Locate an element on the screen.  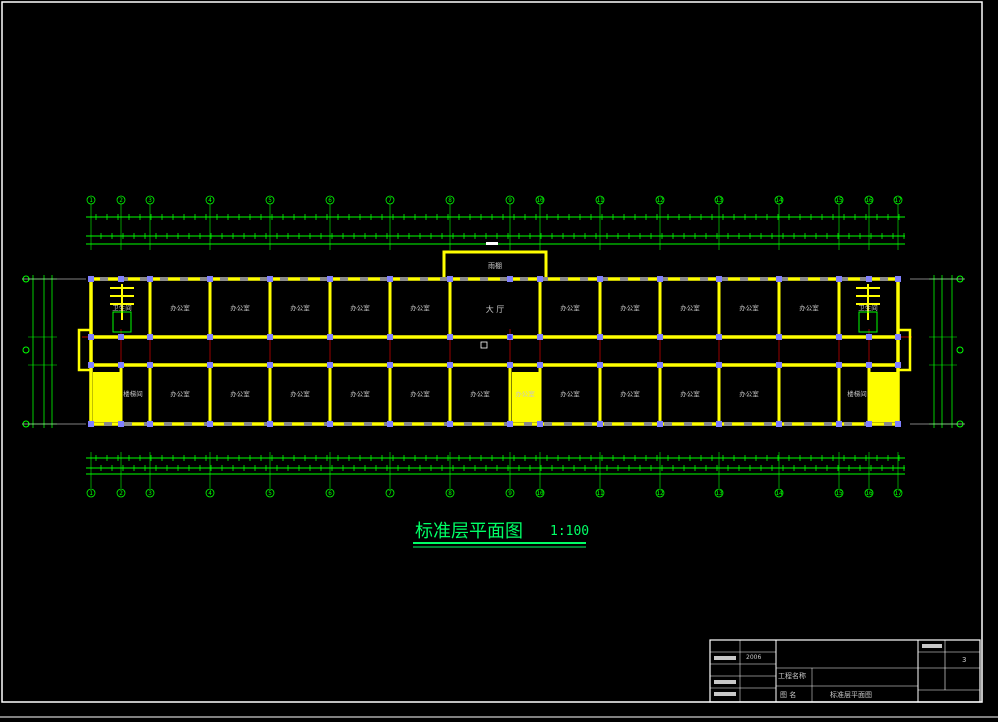
axis-label-top: 9 is located at coordinates (510, 200).